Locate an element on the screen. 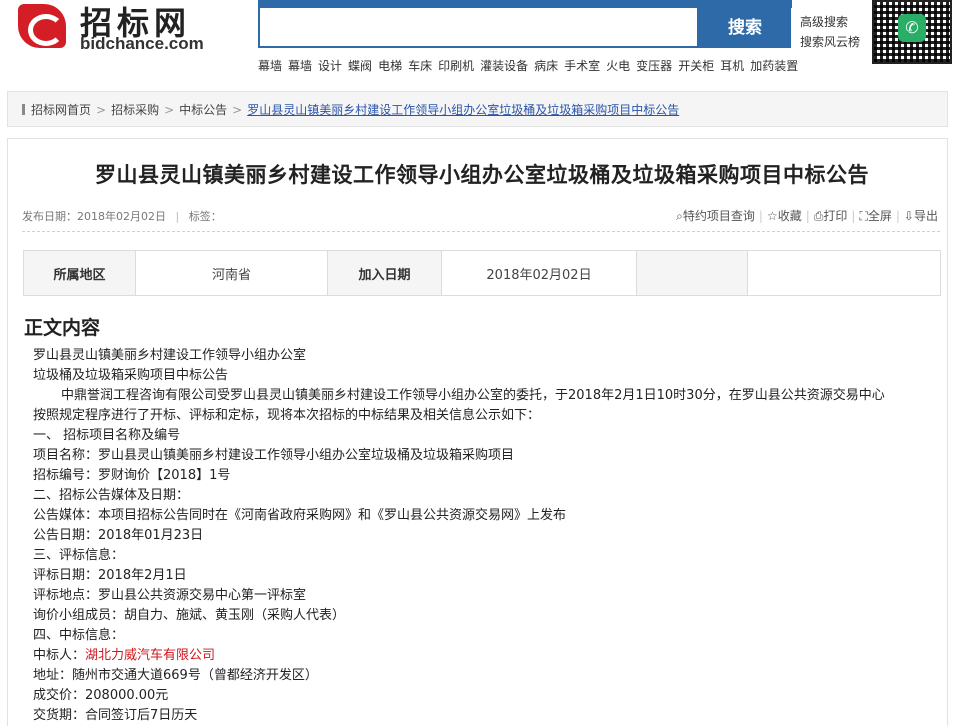 The height and width of the screenshot is (726, 964). article-meta: 发布日期：2018年02月02日 | 标签： is located at coordinates (122, 216).